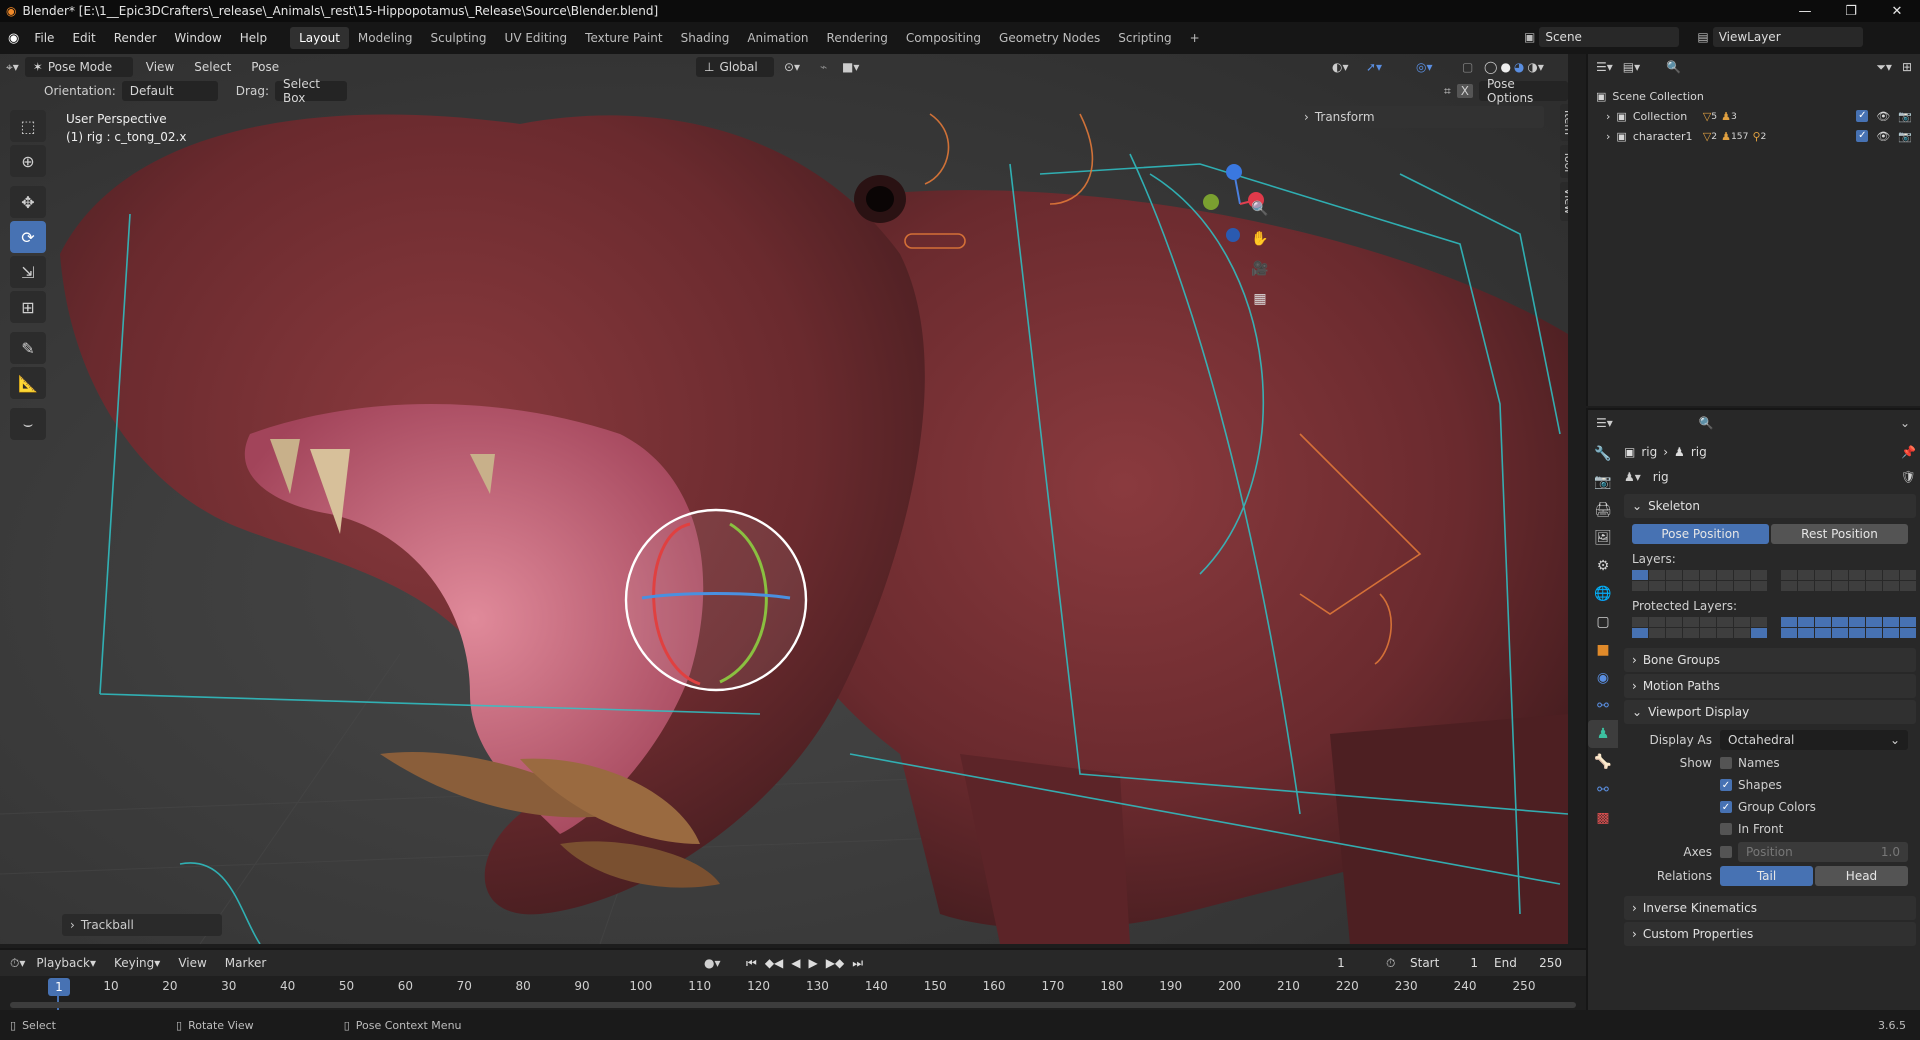  Describe the element at coordinates (1374, 67) in the screenshot. I see `gizmo-toggle-icon: ➚▾` at that location.